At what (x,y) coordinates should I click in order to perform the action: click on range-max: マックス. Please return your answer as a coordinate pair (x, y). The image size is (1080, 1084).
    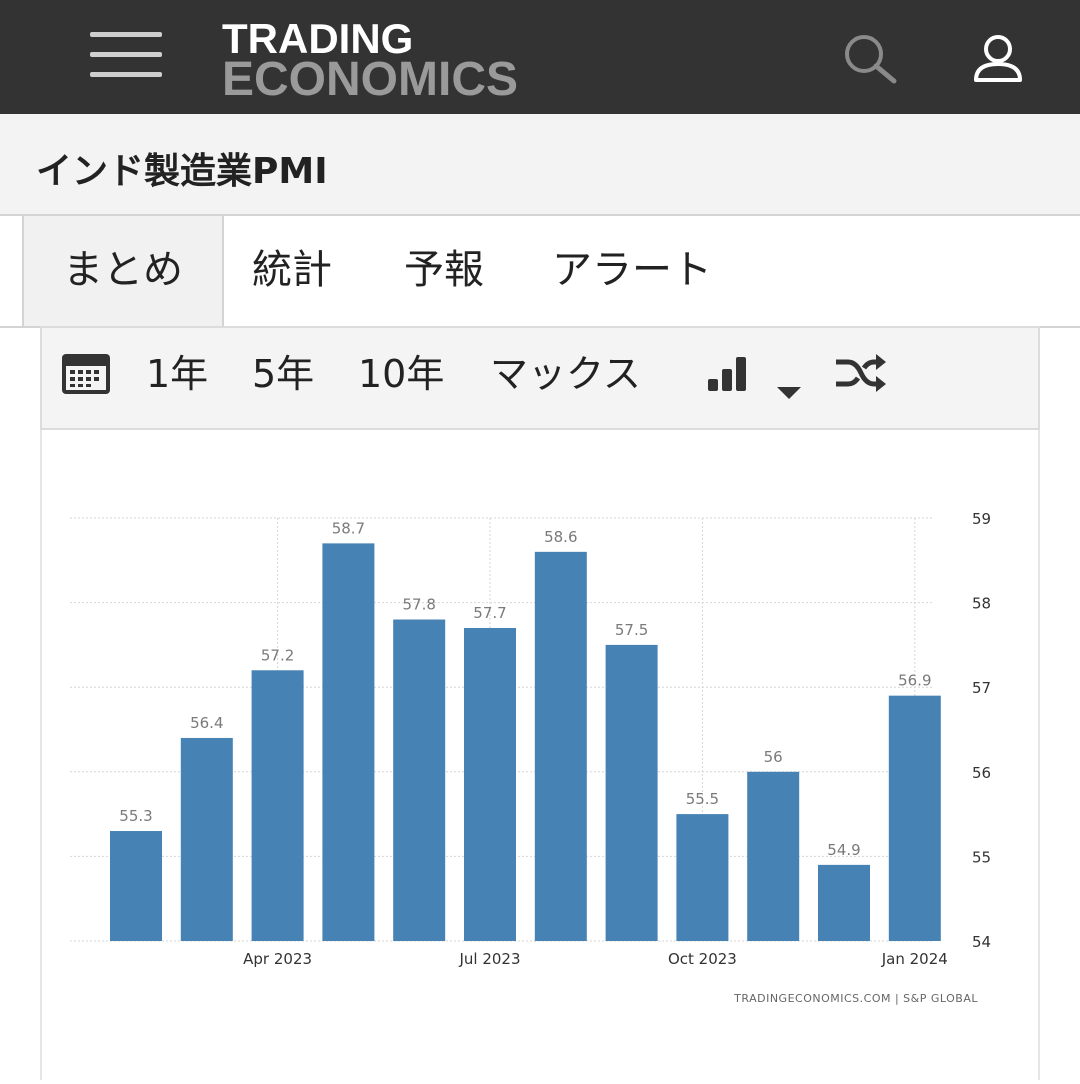
    Looking at the image, I should click on (565, 374).